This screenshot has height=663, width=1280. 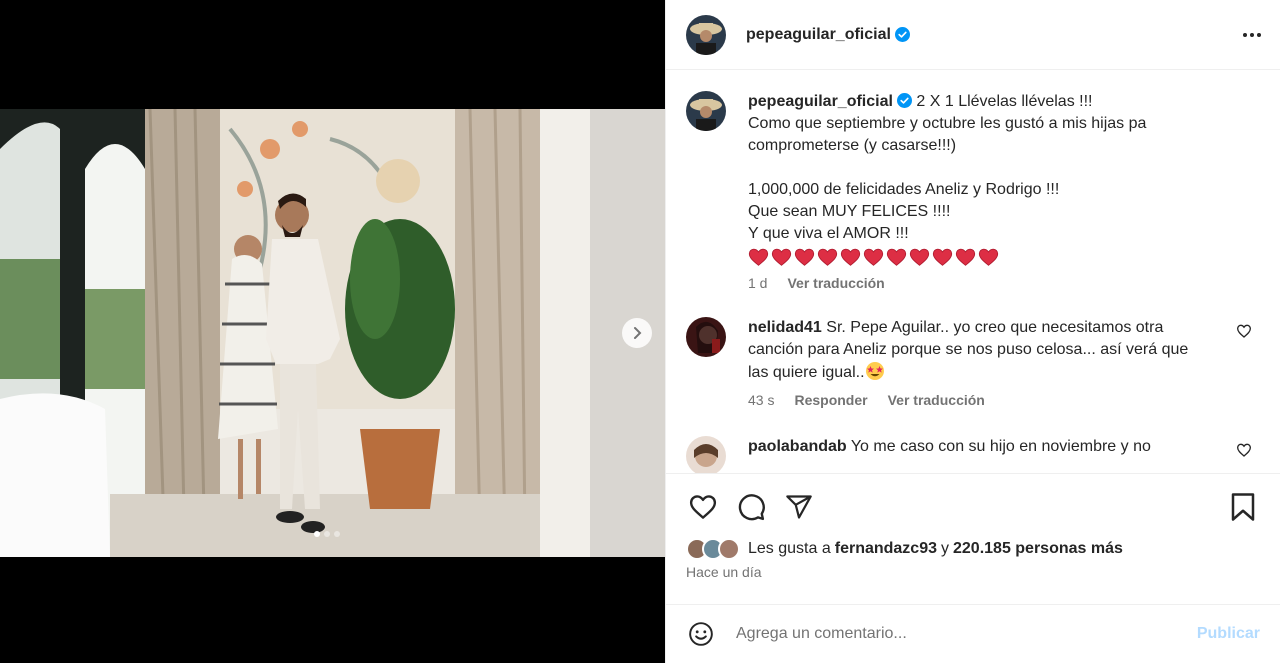 I want to click on star-struck-emoji-icon, so click(x=874, y=371).